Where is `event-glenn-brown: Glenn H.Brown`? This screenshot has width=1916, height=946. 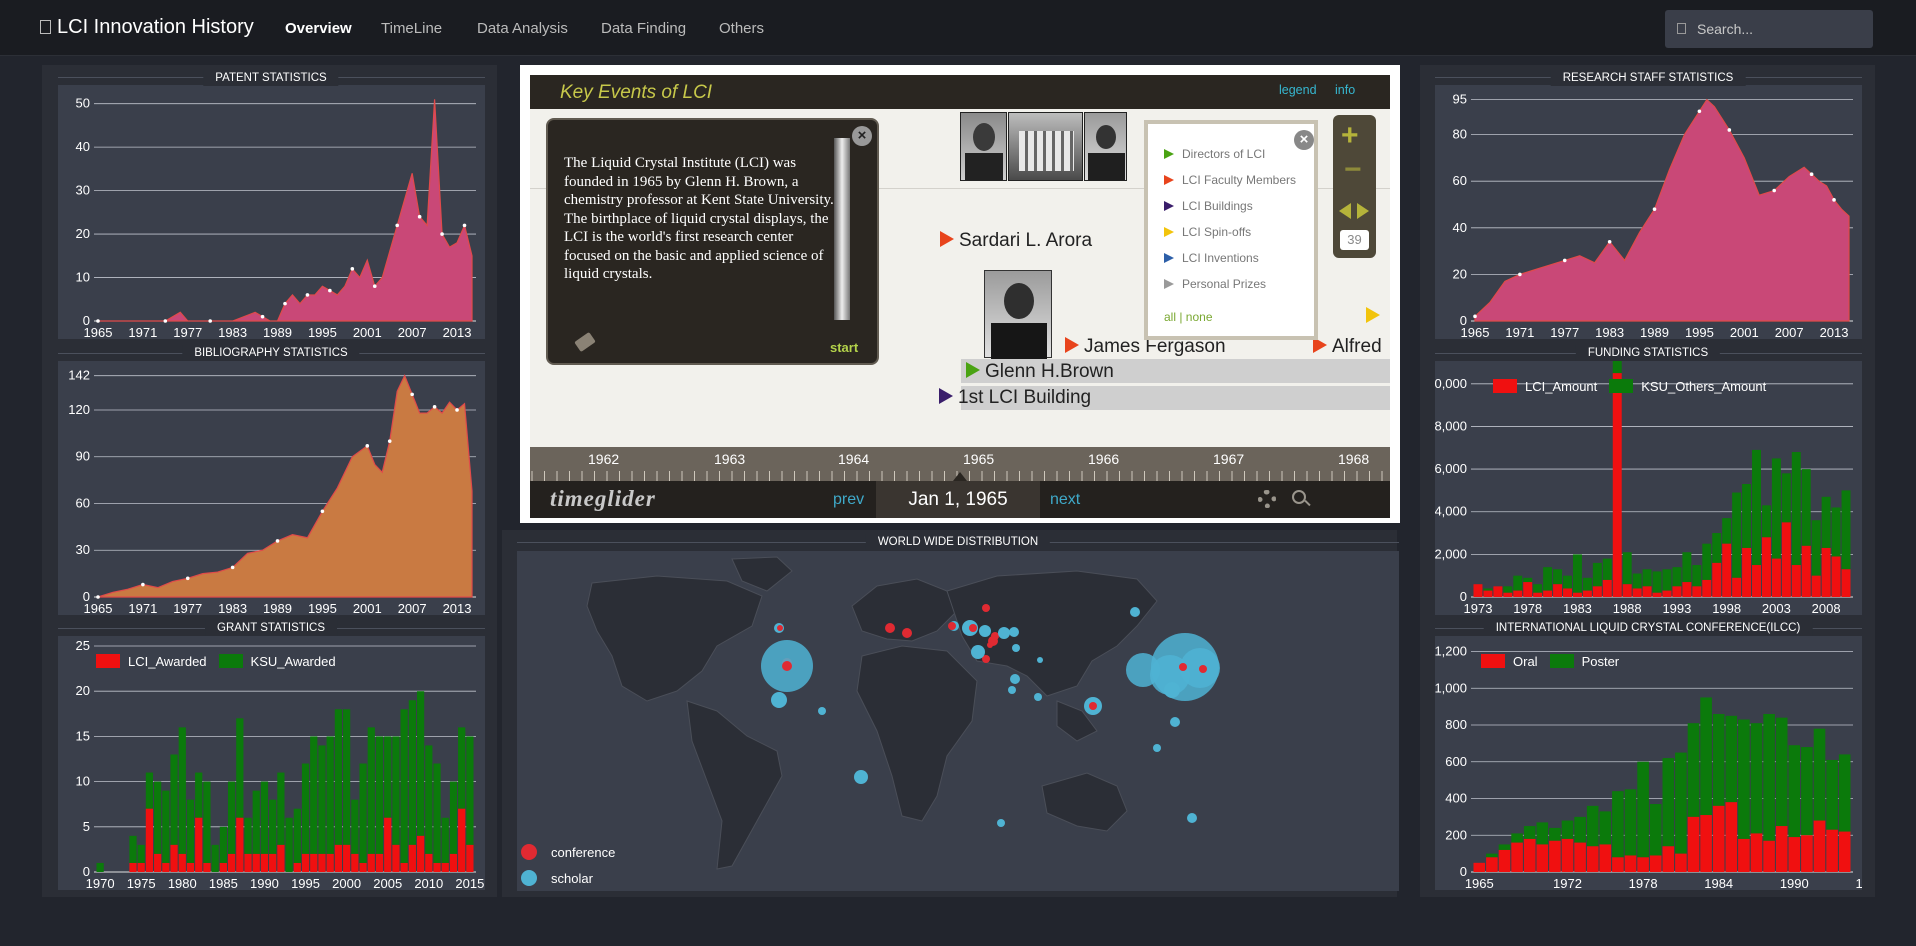
event-glenn-brown: Glenn H.Brown is located at coordinates (1040, 372).